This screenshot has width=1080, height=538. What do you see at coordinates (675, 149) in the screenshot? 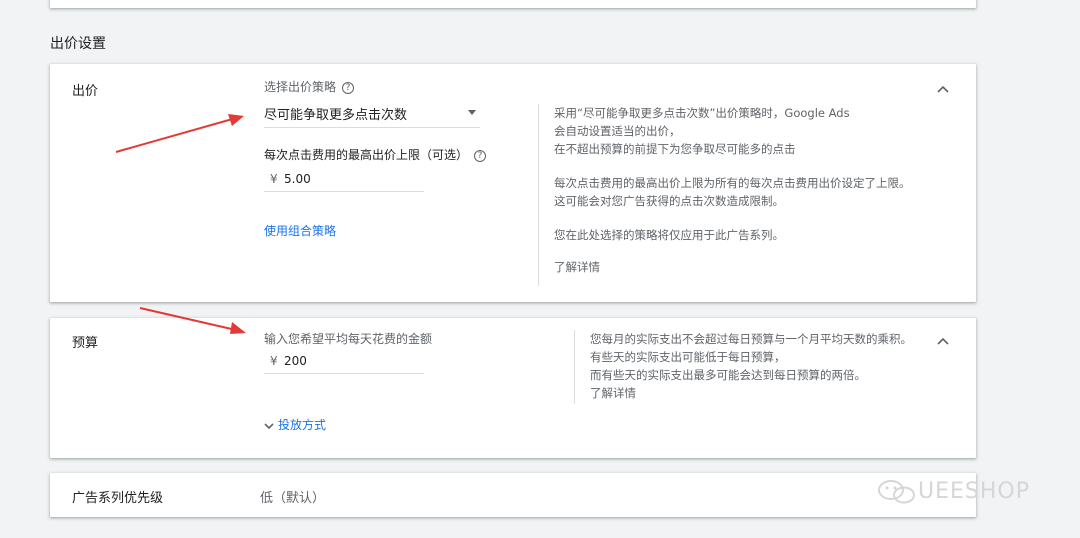
I see `help-line: 在不超出预算的前提下为您争取尽可能多的点击` at bounding box center [675, 149].